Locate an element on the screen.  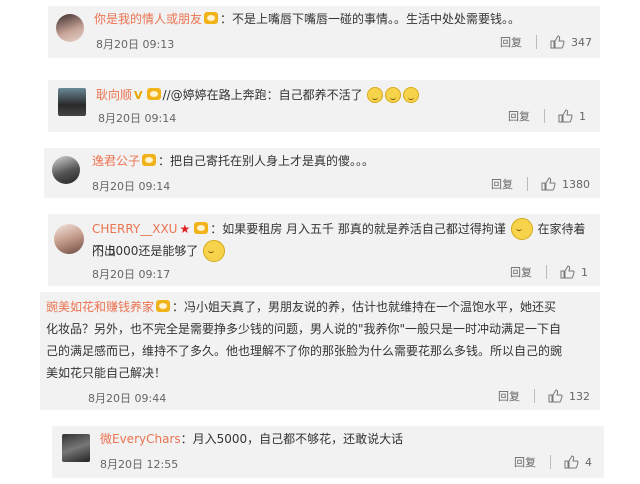
like-count: 347 is located at coordinates (581, 42).